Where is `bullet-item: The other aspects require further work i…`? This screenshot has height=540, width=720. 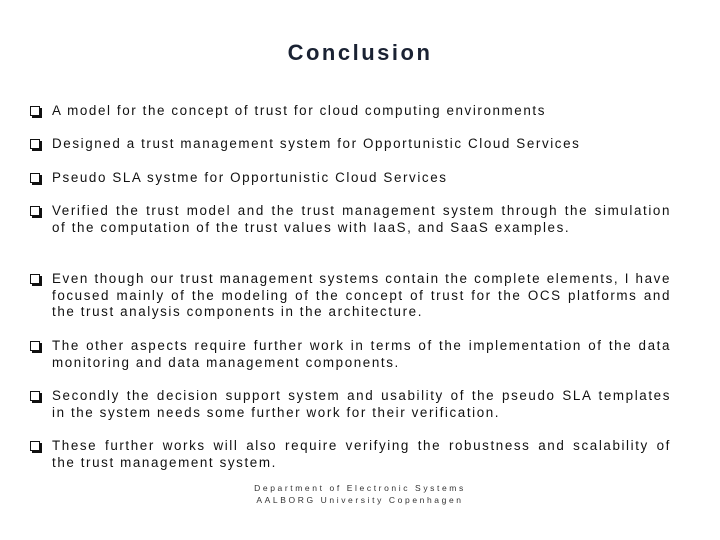 bullet-item: The other aspects require further work i… is located at coordinates (350, 354).